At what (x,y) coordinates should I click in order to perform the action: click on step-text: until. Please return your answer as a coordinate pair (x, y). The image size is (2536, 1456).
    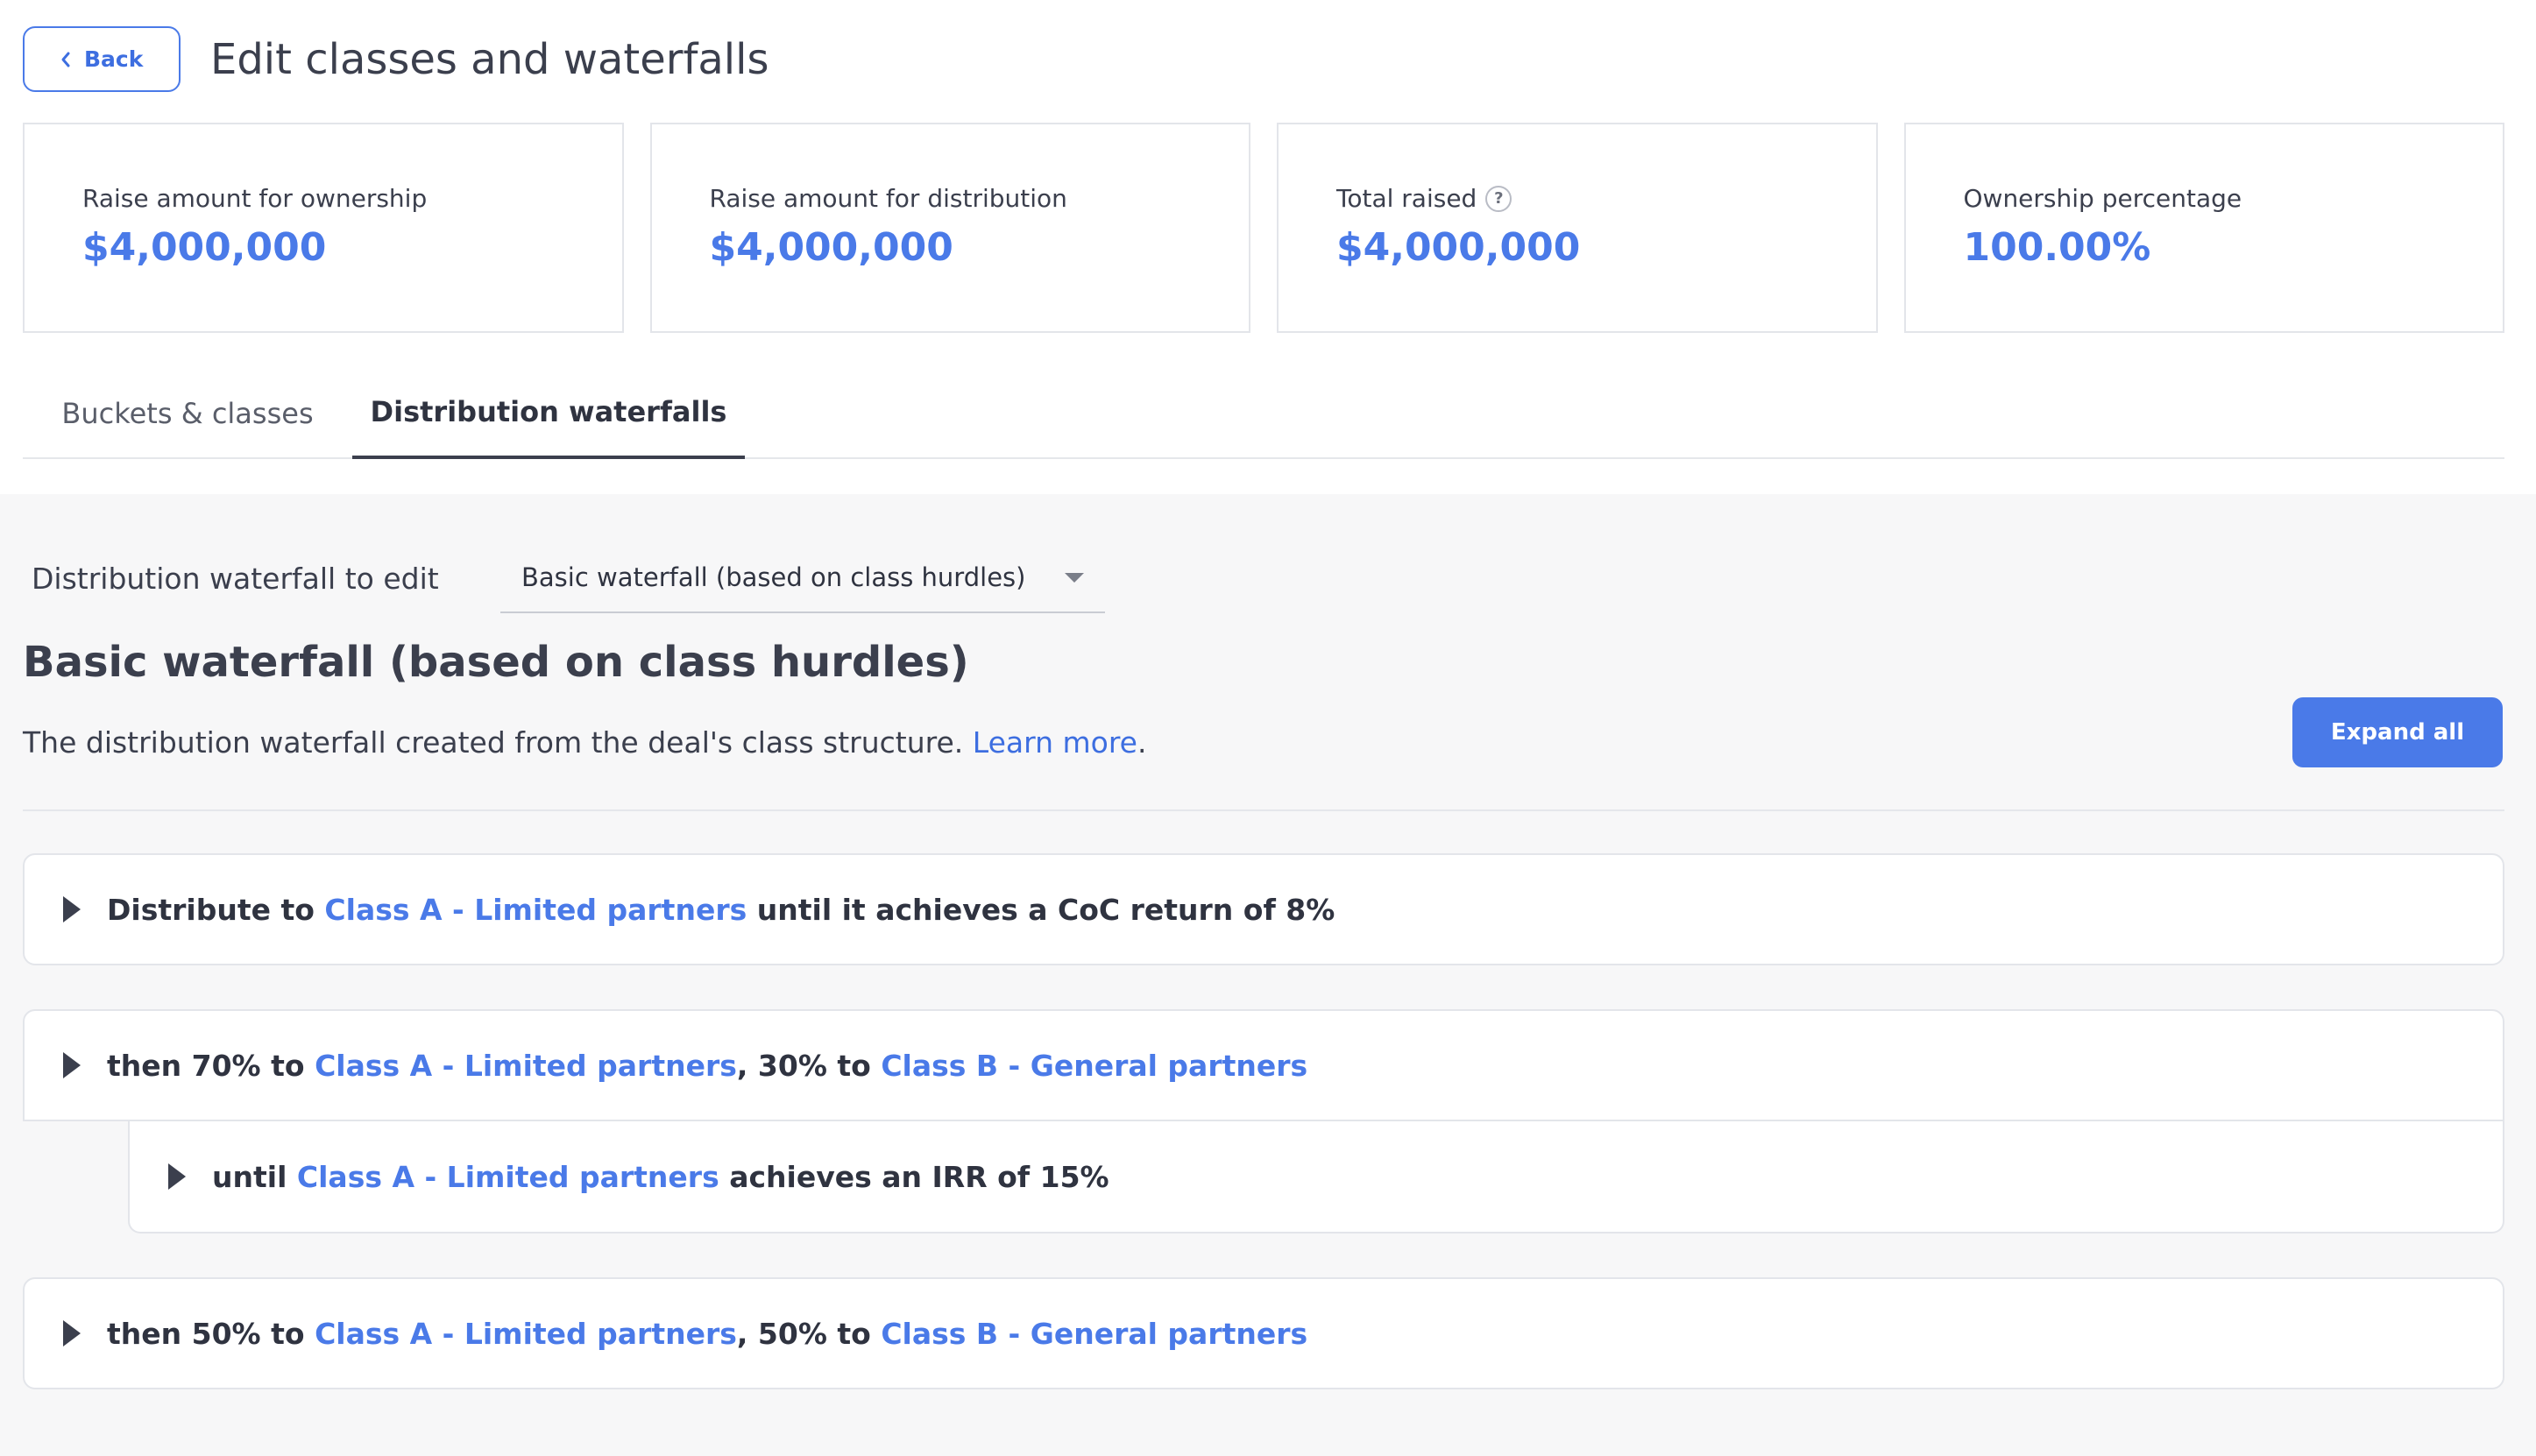
    Looking at the image, I should click on (249, 1176).